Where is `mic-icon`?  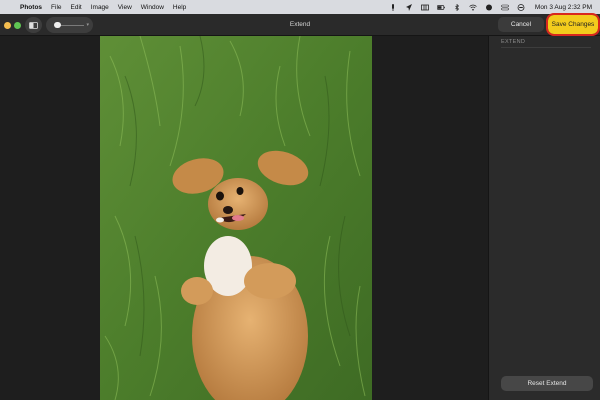
mic-icon is located at coordinates (393, 7).